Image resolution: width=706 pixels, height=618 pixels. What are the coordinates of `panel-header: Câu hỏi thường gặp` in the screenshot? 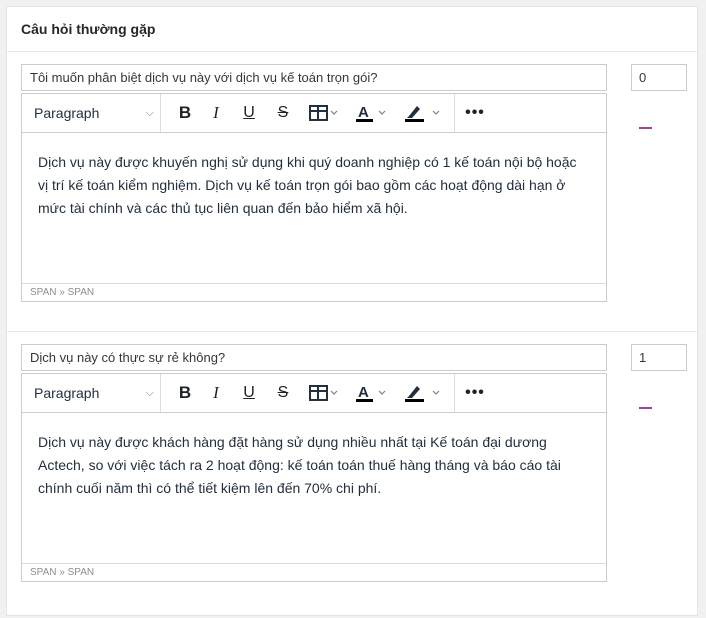 It's located at (352, 29).